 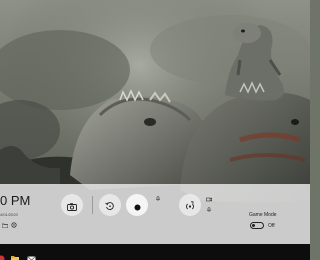 I want to click on broadcast-button, so click(x=190, y=205).